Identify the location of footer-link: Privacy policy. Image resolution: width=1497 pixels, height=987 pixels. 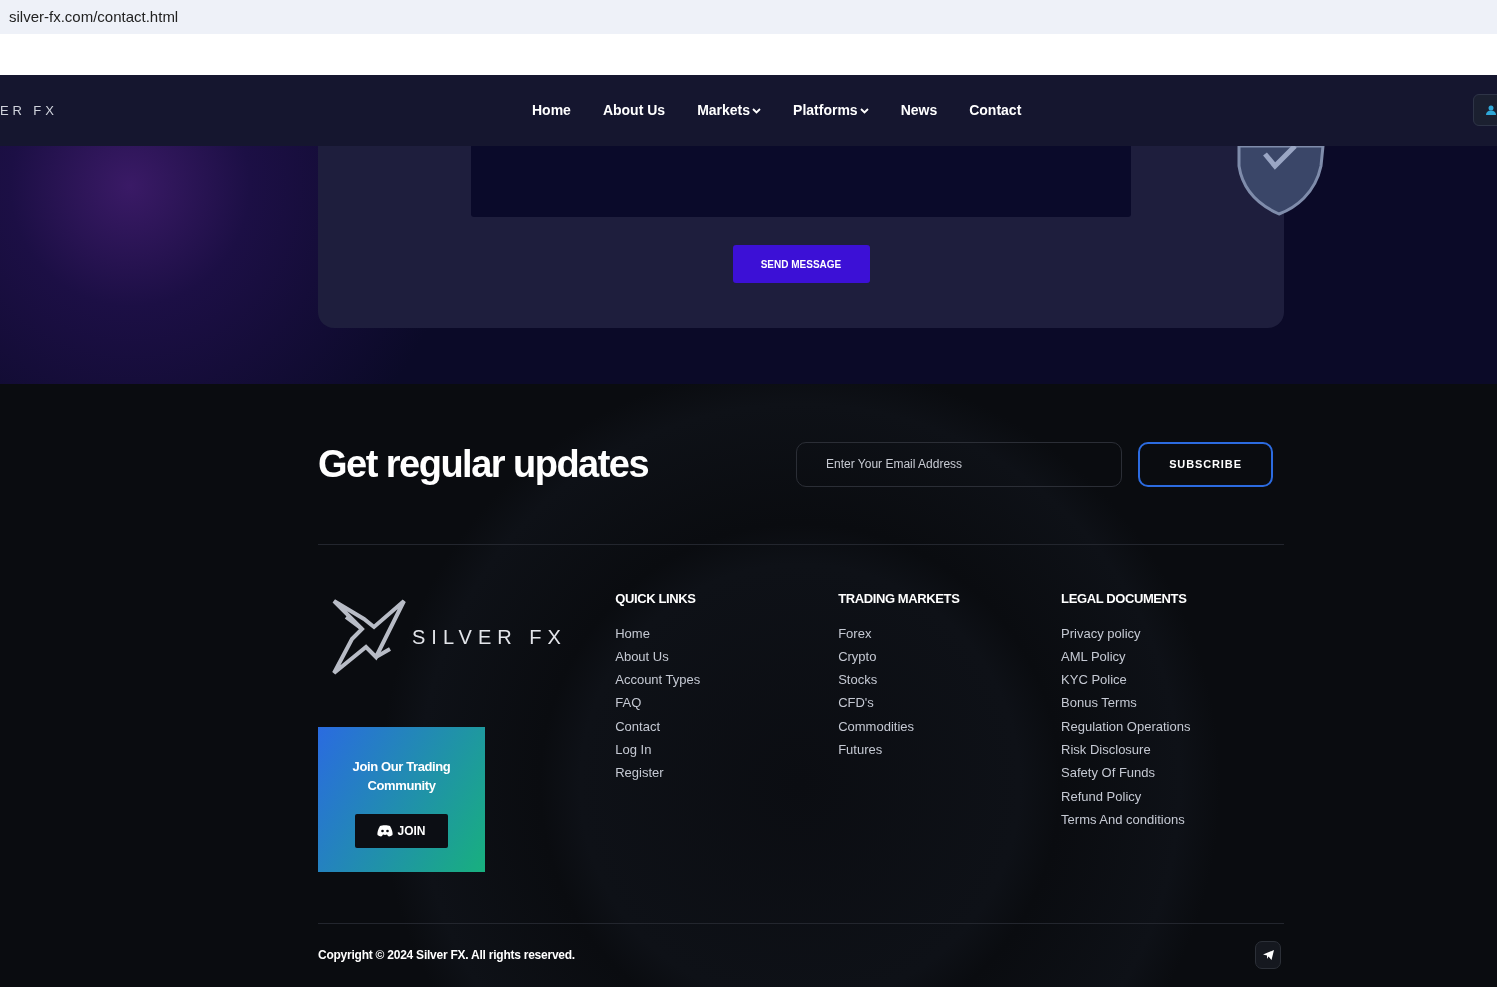
(1101, 633).